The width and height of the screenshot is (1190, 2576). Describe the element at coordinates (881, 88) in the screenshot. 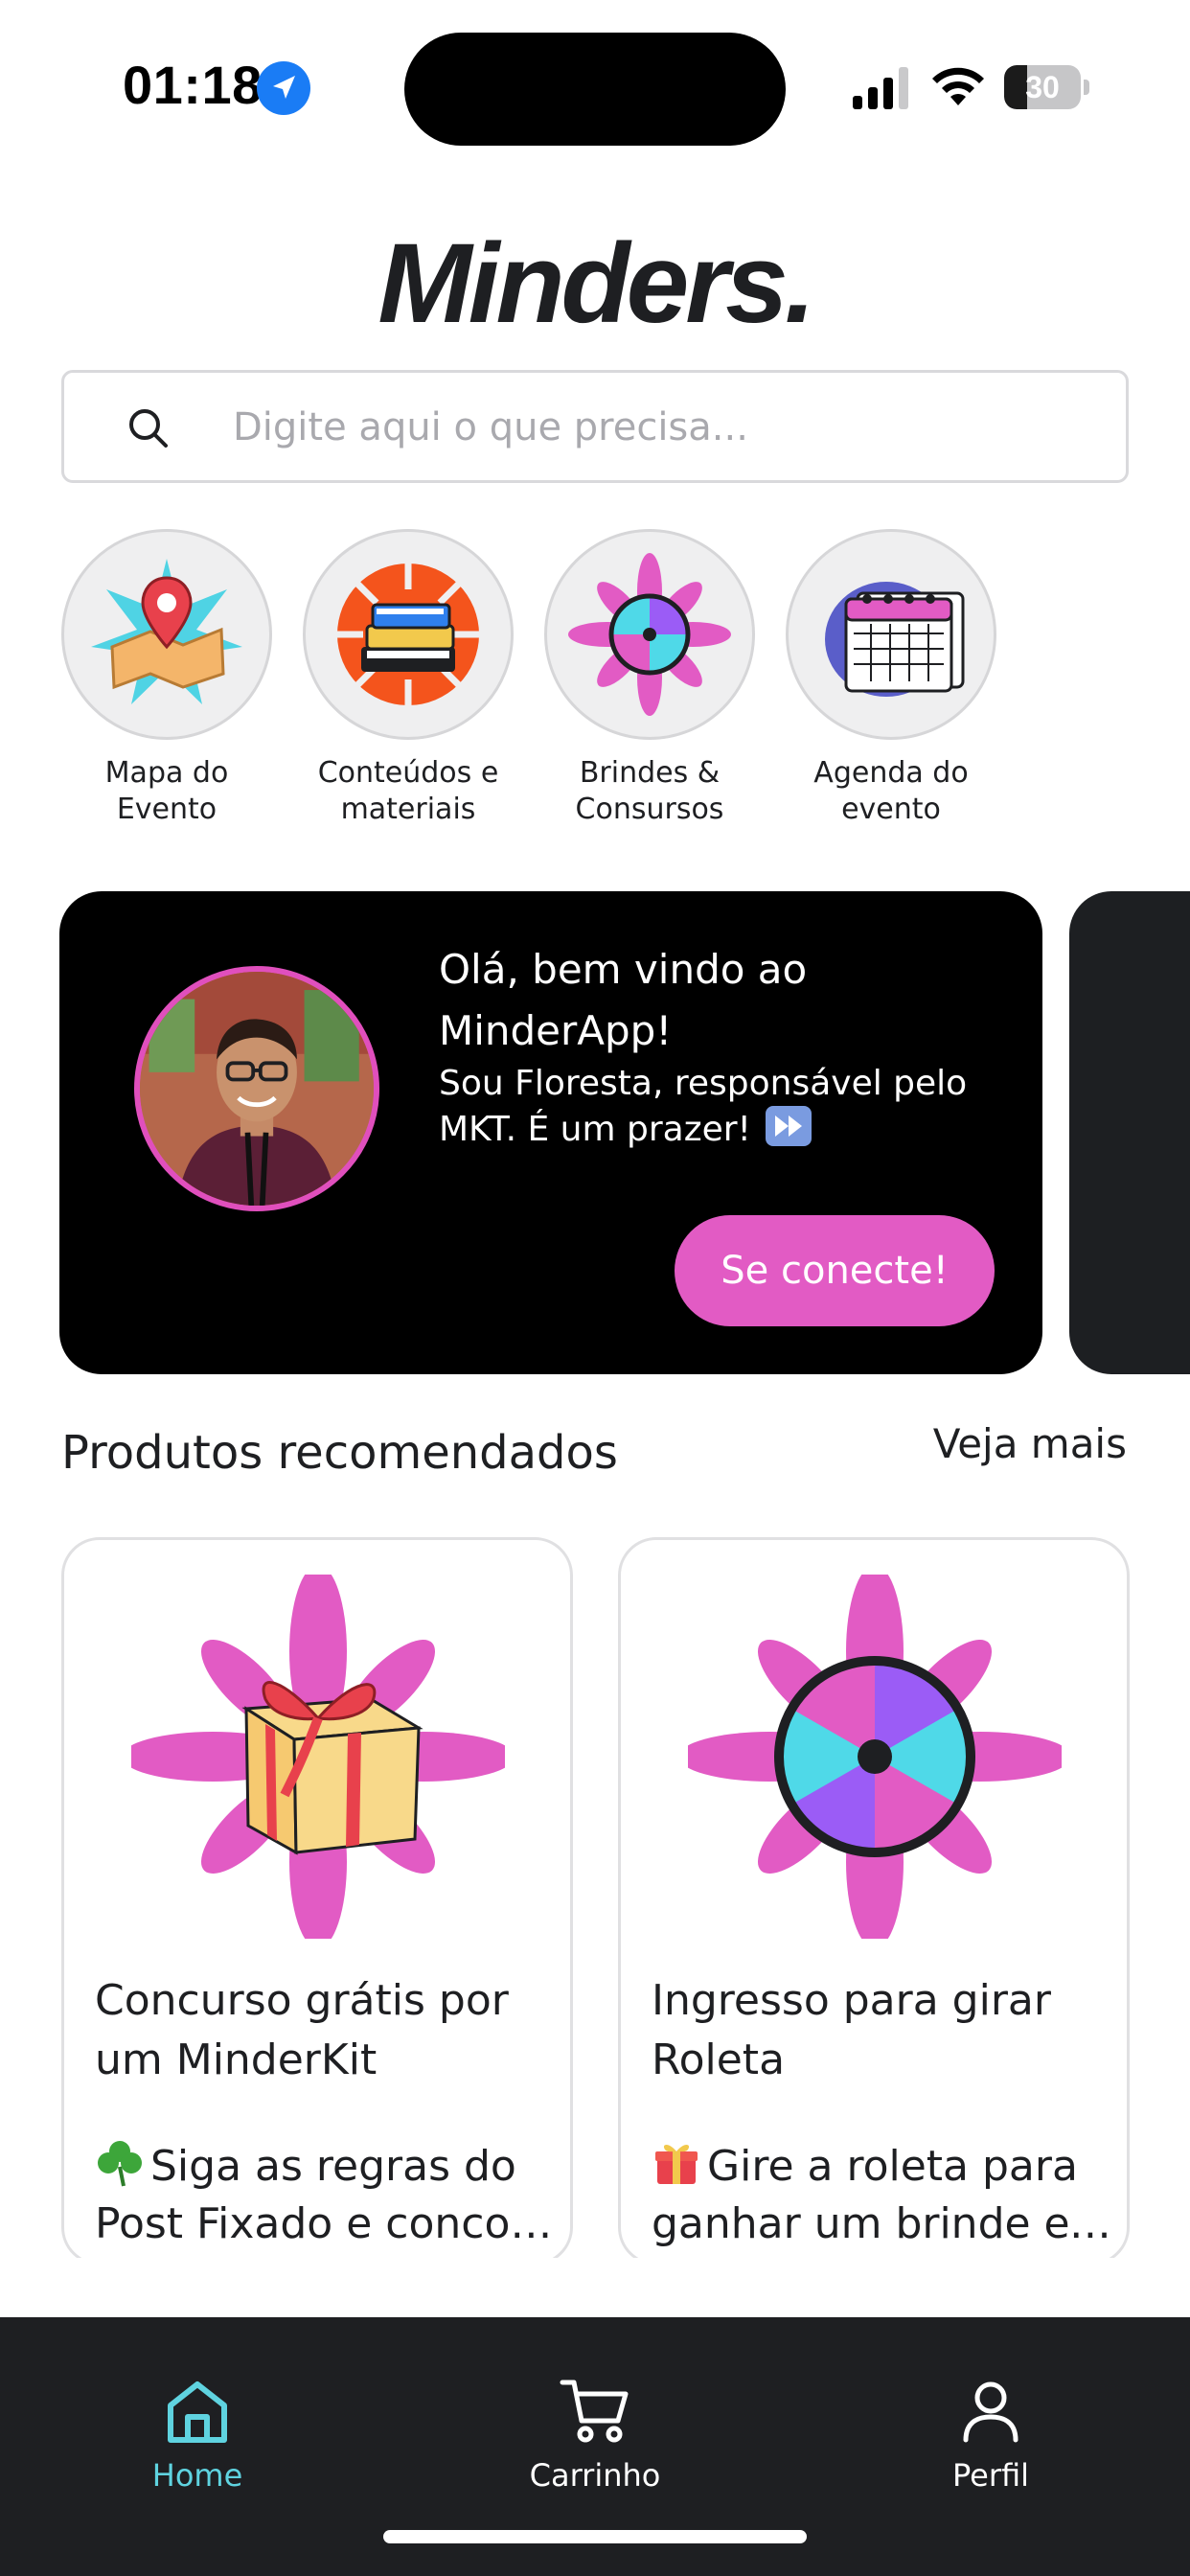

I see `cellular-signal-icon` at that location.